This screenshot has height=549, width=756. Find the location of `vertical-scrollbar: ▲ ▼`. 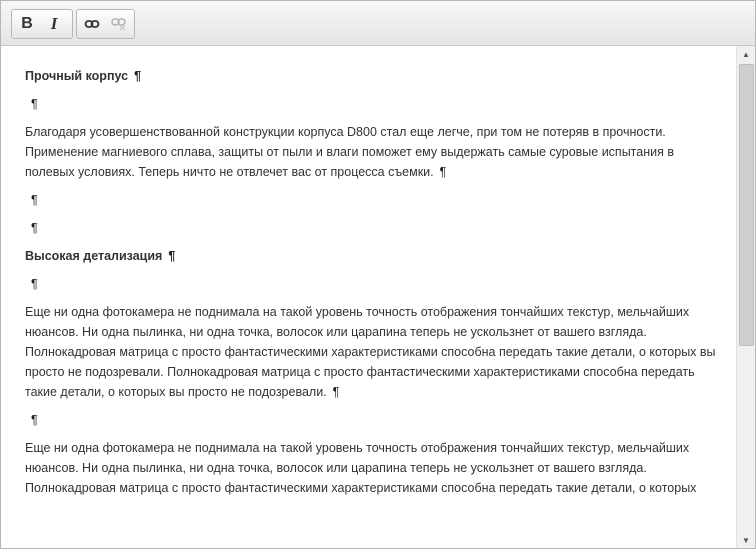

vertical-scrollbar: ▲ ▼ is located at coordinates (745, 297).